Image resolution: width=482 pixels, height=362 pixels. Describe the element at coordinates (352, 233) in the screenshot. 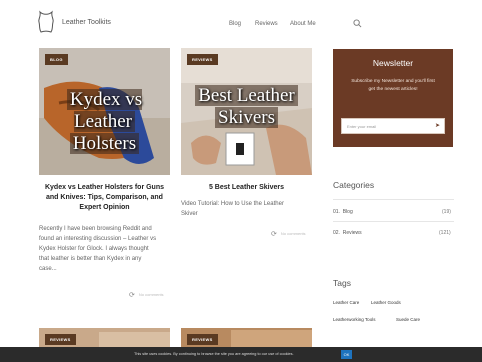

I see `category-label: Reviews` at that location.